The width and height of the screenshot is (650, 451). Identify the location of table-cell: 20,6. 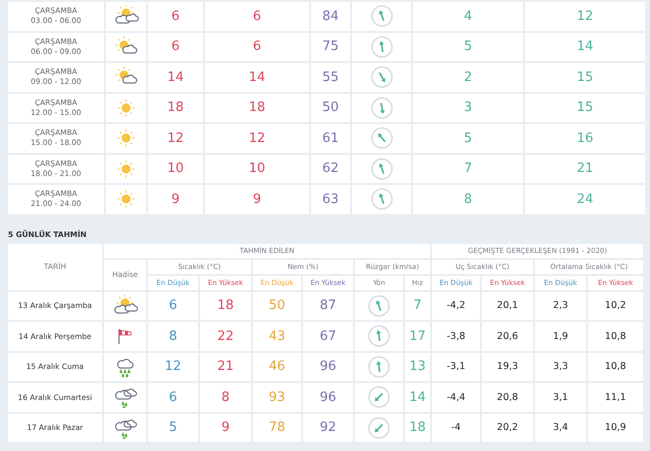
(507, 336).